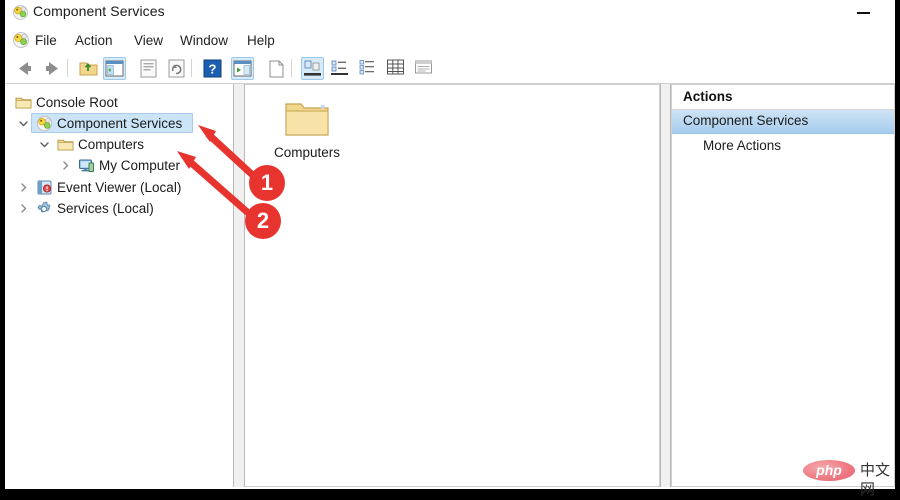  I want to click on annotation-badge-1: 1, so click(267, 183).